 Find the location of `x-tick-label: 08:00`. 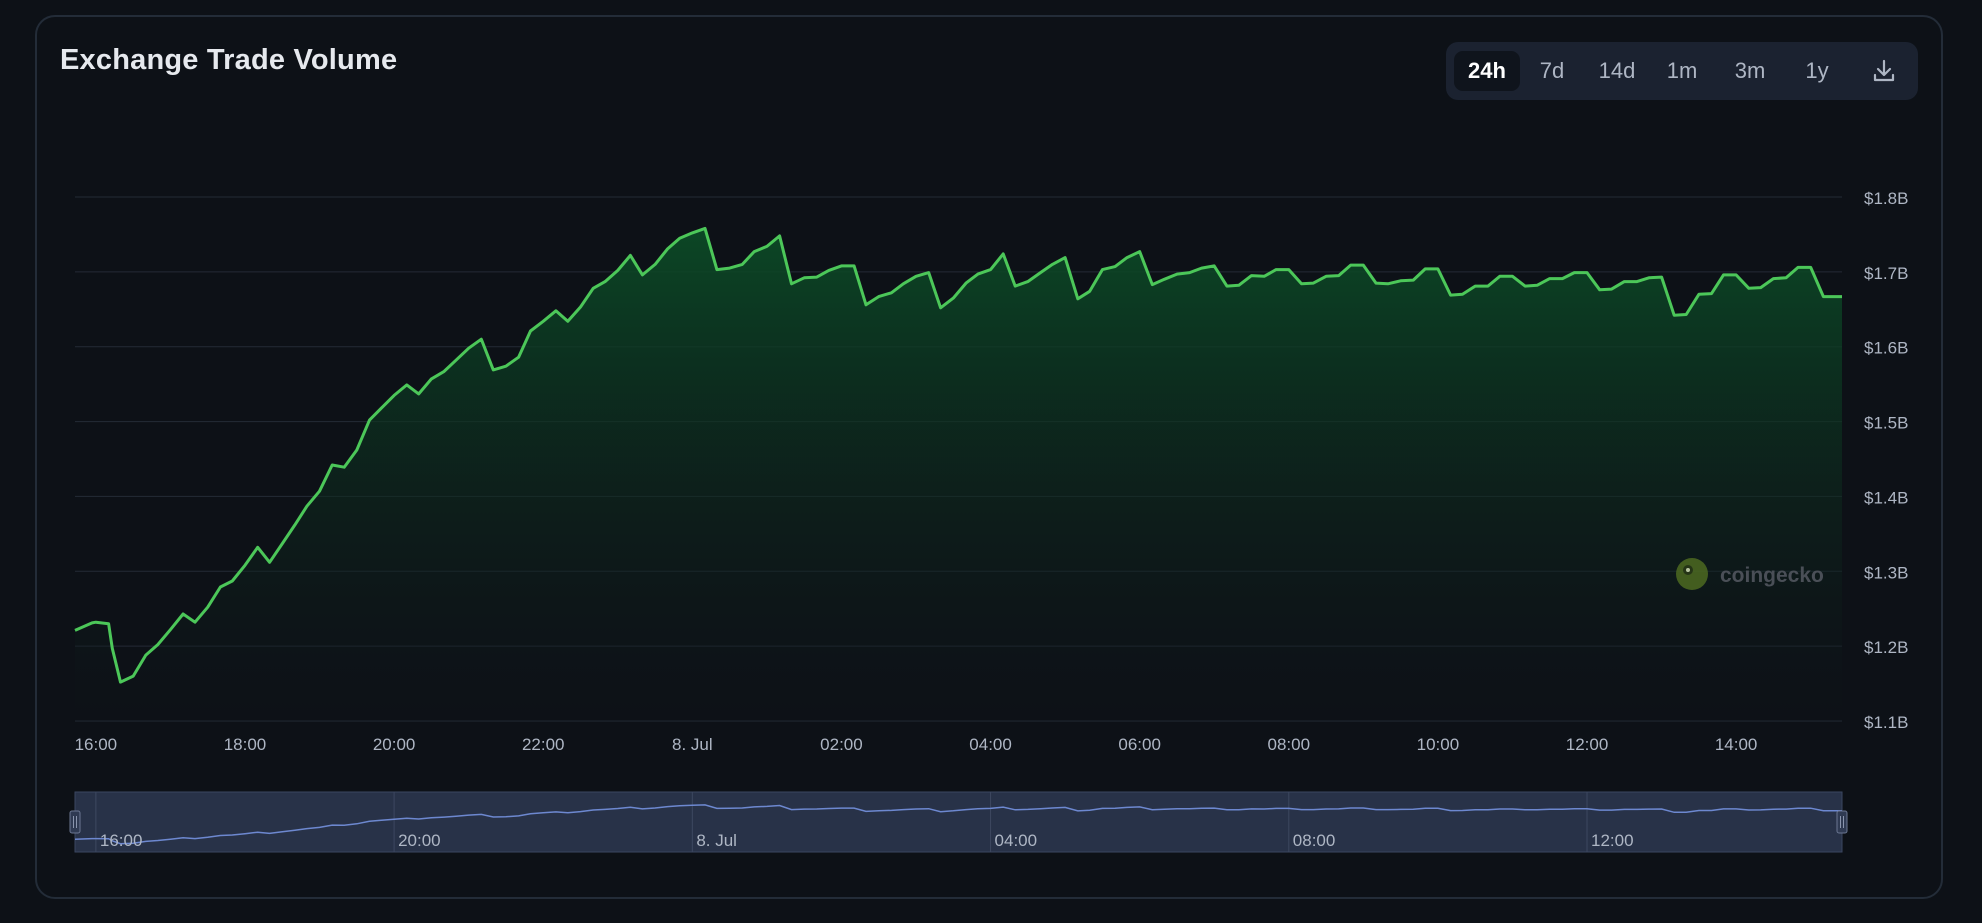

x-tick-label: 08:00 is located at coordinates (1289, 744).